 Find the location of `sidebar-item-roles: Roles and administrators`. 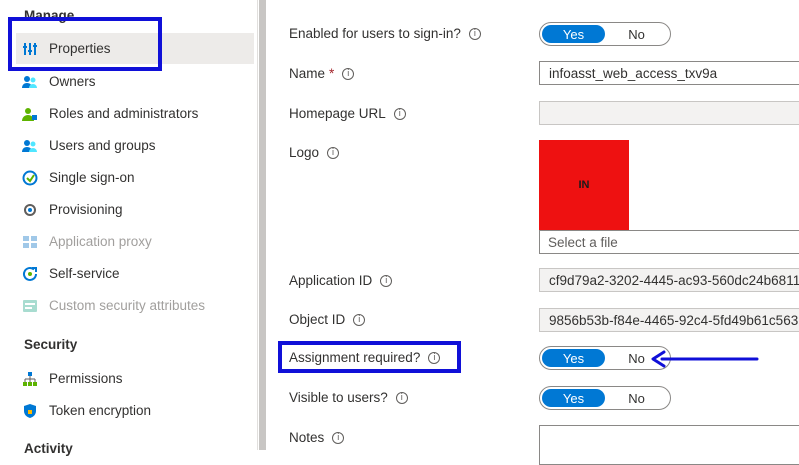

sidebar-item-roles: Roles and administrators is located at coordinates (135, 113).